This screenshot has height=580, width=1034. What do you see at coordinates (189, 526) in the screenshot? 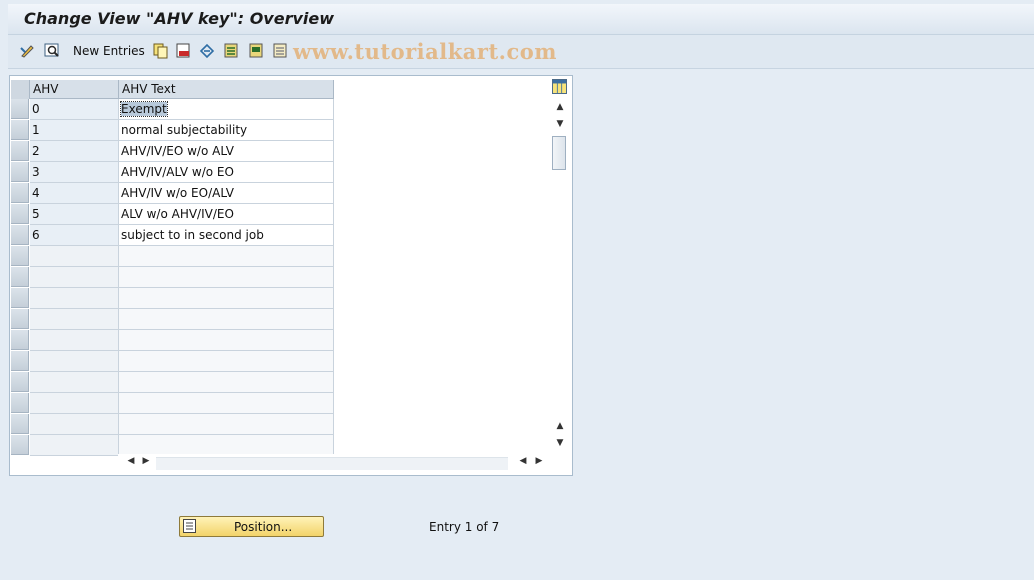
I see `position-icon` at bounding box center [189, 526].